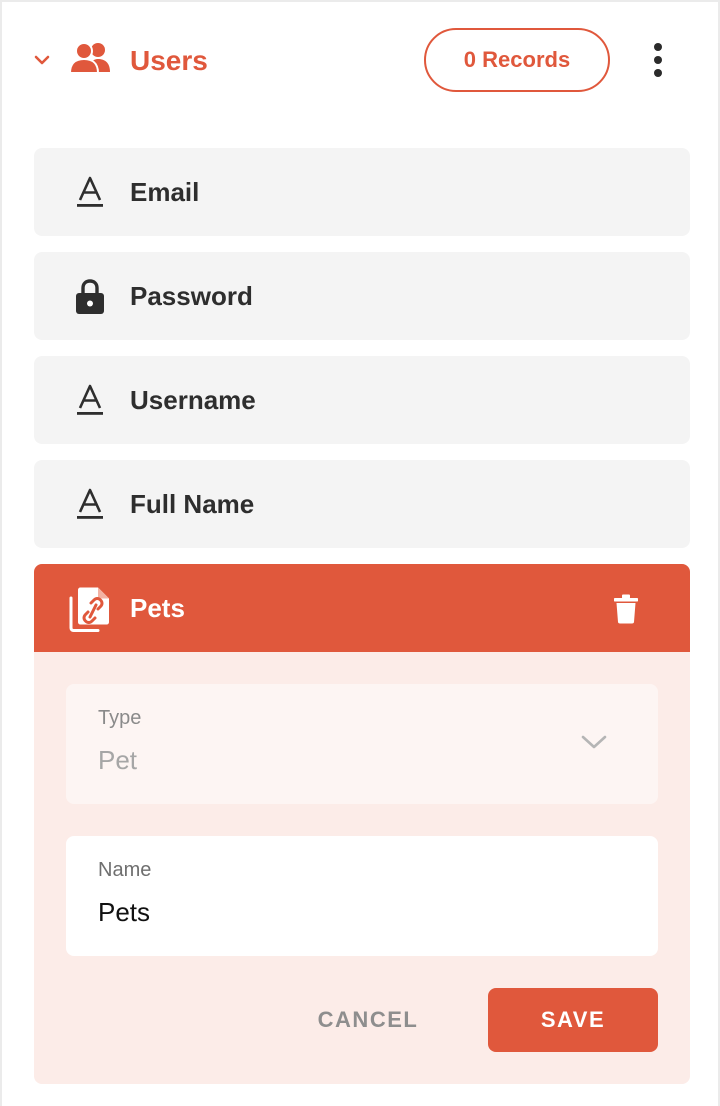  What do you see at coordinates (360, 60) in the screenshot?
I see `collection-header: Users 0 Records` at bounding box center [360, 60].